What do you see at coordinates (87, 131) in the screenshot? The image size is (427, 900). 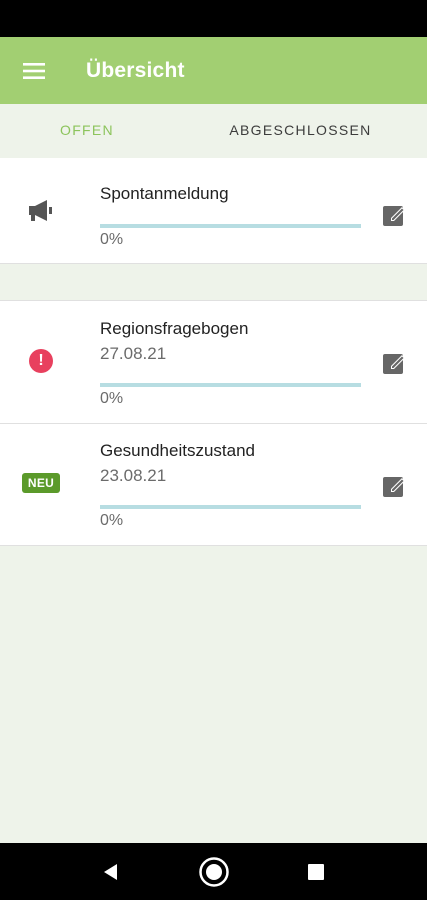 I see `tab-offen: OFFEN` at bounding box center [87, 131].